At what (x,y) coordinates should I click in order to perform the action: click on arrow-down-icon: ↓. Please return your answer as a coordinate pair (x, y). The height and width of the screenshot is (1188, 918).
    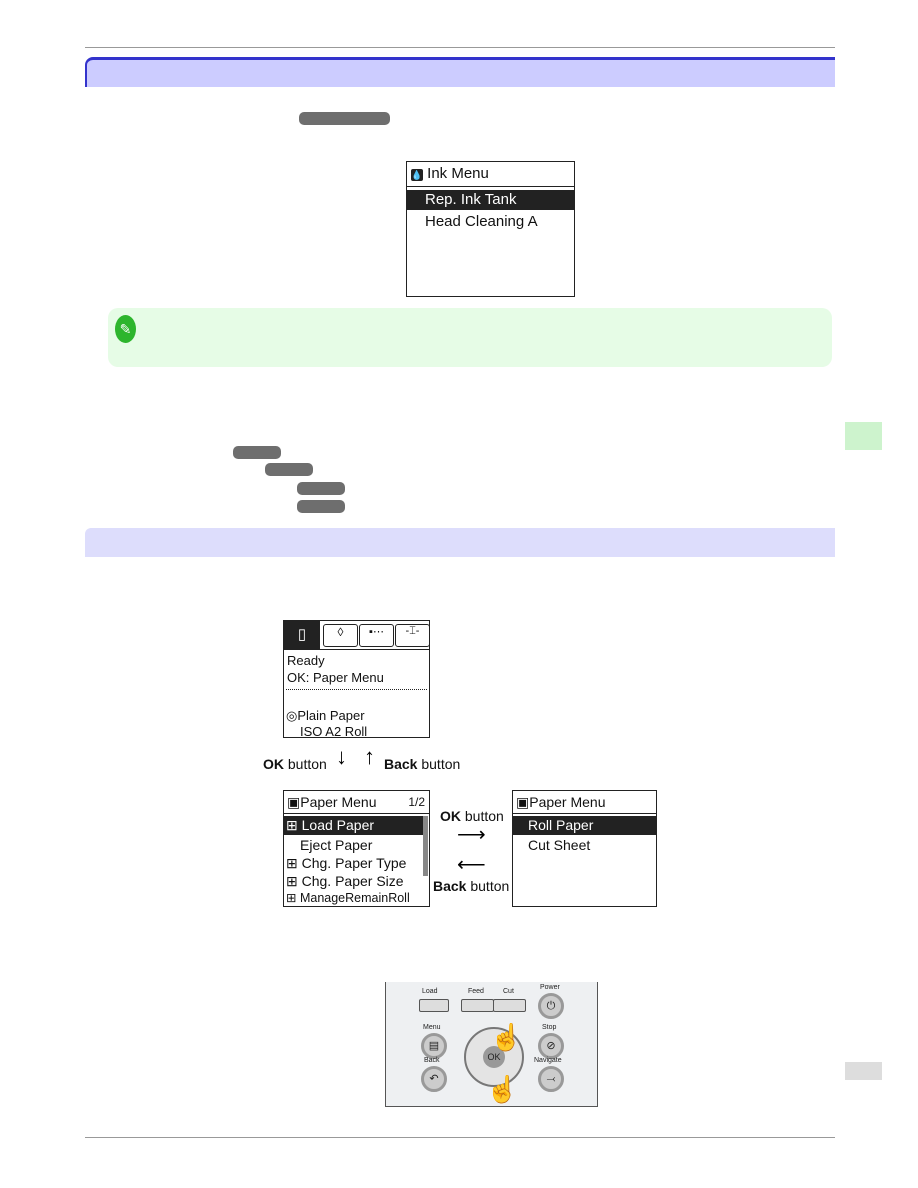
    Looking at the image, I should click on (341, 756).